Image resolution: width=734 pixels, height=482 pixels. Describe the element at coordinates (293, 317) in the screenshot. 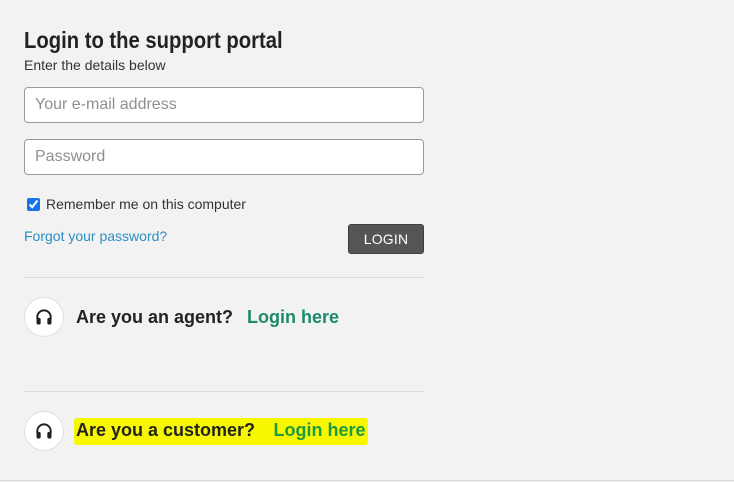

I see `agent-login-link: Login here` at that location.